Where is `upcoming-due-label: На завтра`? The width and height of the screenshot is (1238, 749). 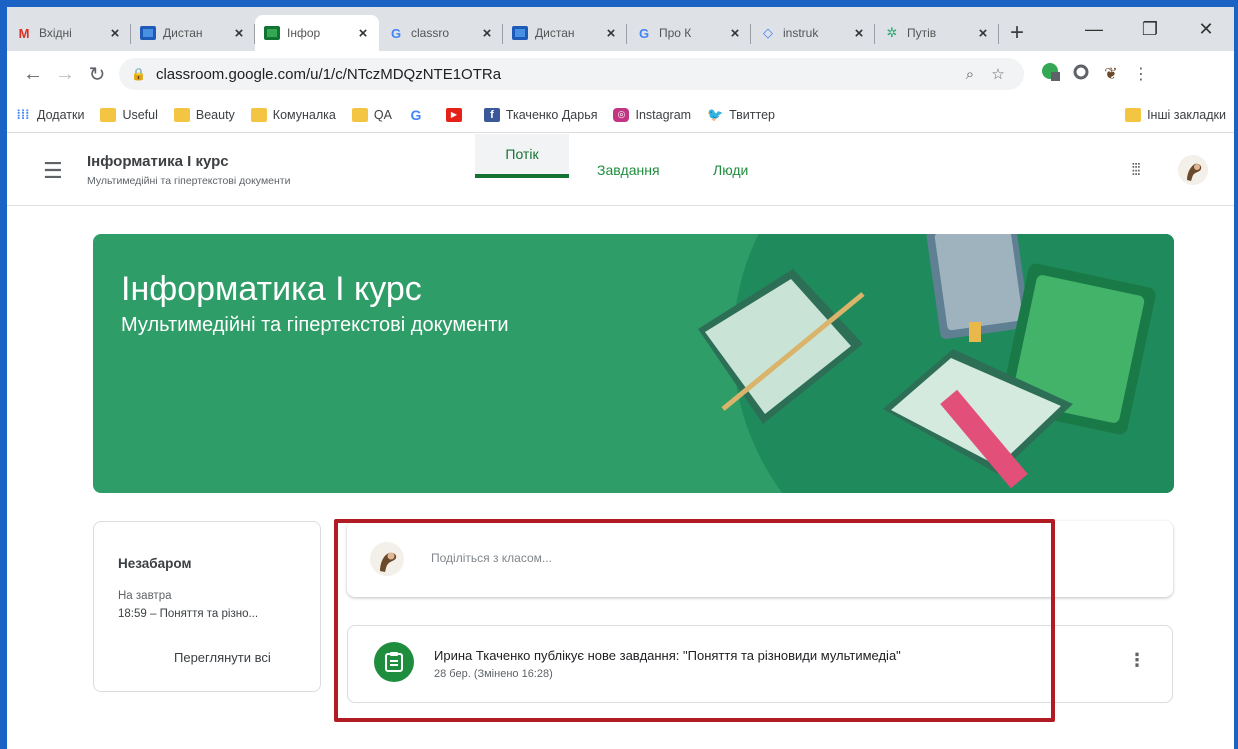 upcoming-due-label: На завтра is located at coordinates (145, 596).